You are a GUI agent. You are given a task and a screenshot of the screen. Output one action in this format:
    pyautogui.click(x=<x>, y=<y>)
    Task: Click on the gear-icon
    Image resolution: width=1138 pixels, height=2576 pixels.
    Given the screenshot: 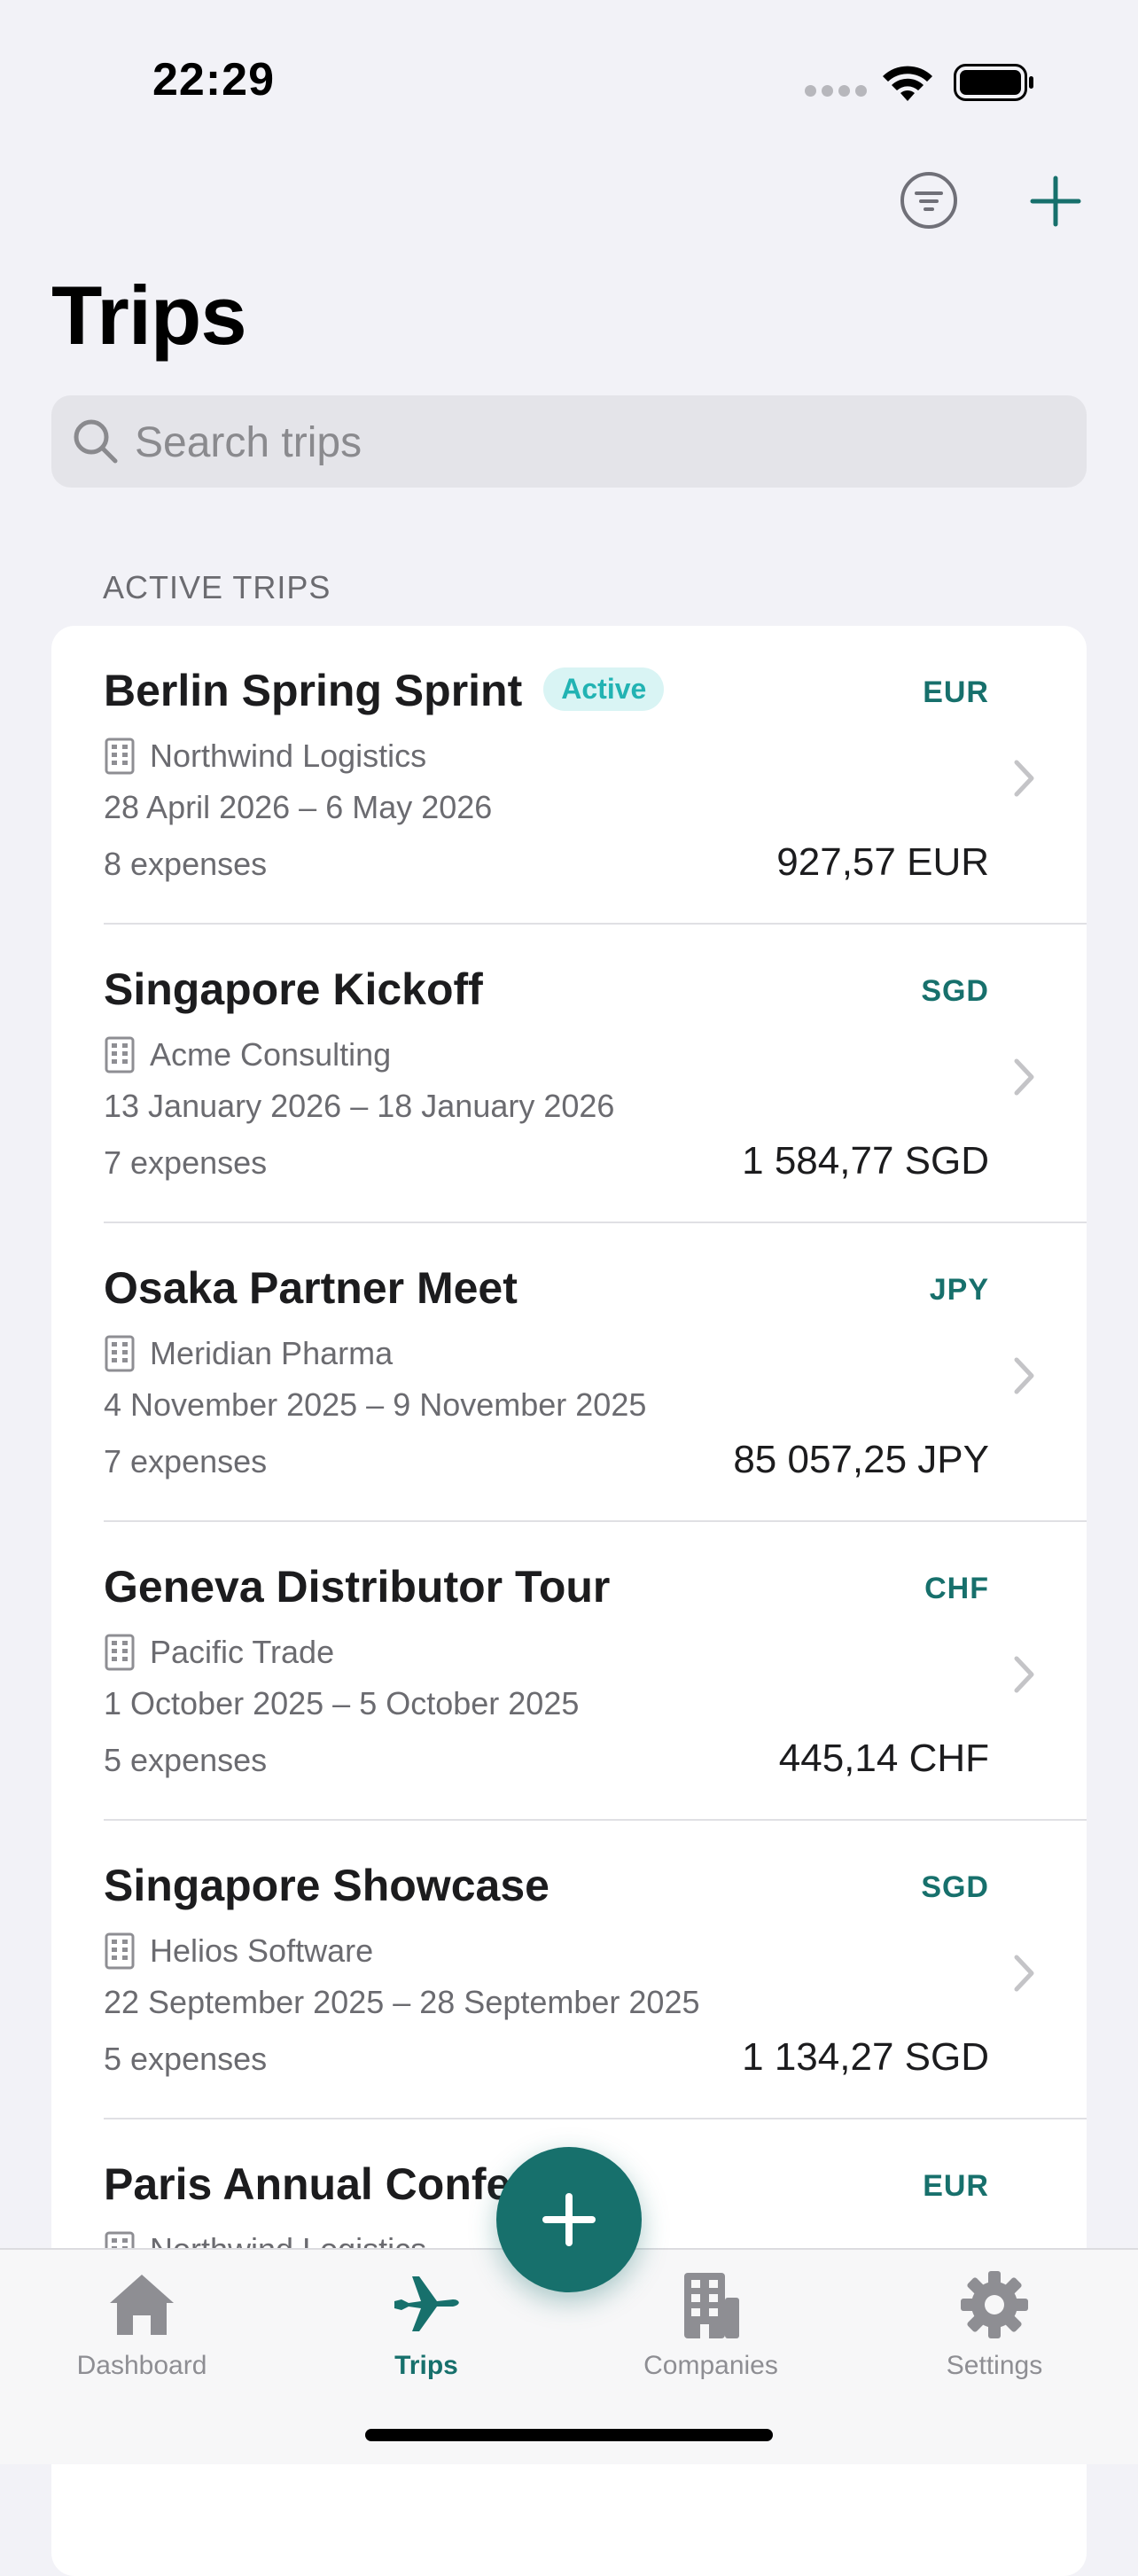 What is the action you would take?
    pyautogui.click(x=995, y=2304)
    